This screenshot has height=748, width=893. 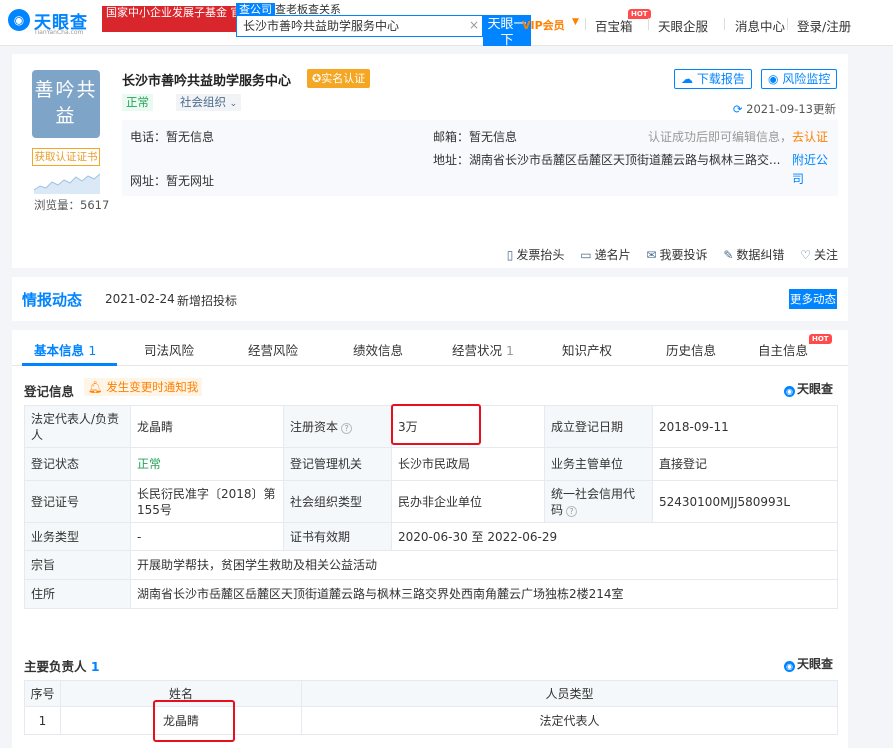 What do you see at coordinates (820, 339) in the screenshot?
I see `hot-badge: HOT` at bounding box center [820, 339].